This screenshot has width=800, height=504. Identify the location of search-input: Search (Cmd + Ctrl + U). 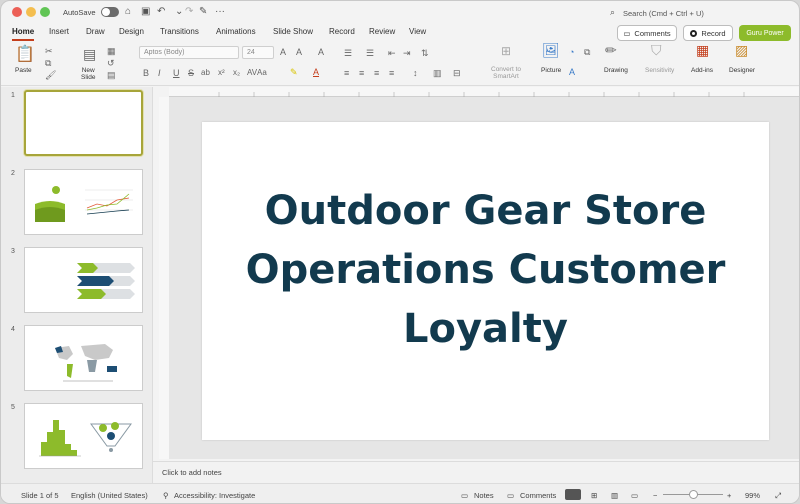
(663, 13).